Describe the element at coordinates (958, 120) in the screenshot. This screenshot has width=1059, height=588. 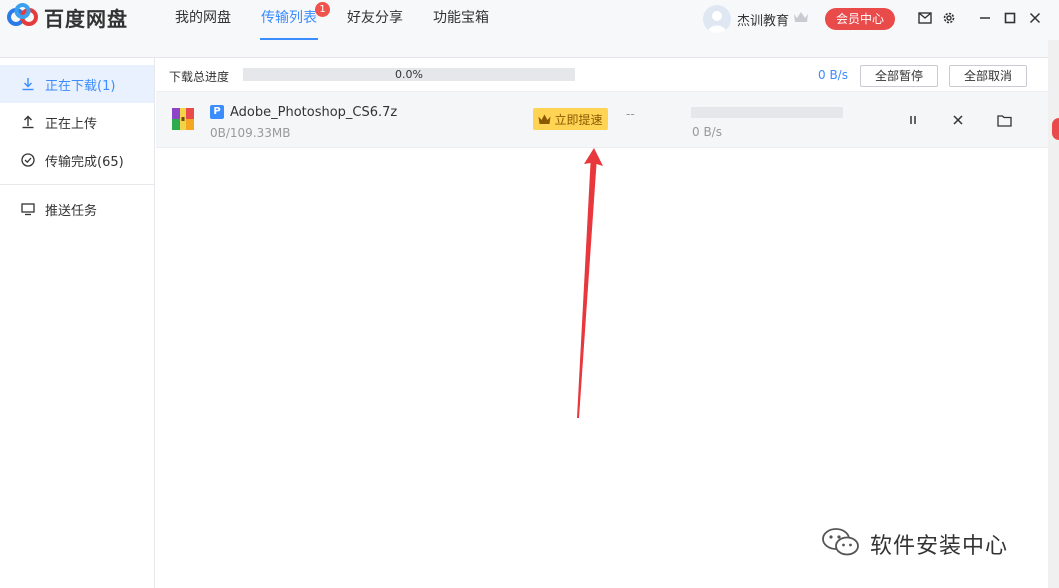
I see `cancel-icon` at that location.